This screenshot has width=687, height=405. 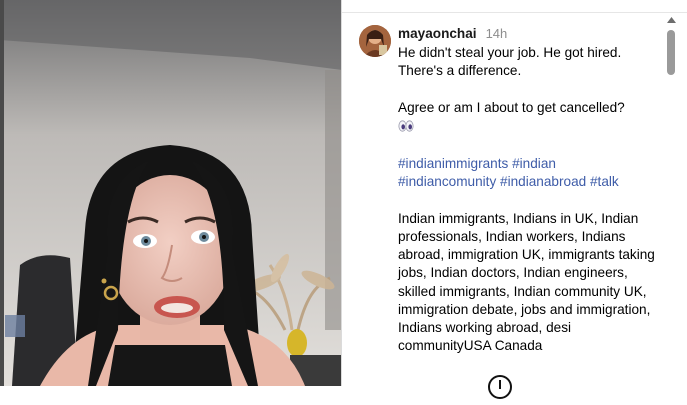 I want to click on caption-line-2: Agree or am I about to get cancelled?, so click(x=511, y=107).